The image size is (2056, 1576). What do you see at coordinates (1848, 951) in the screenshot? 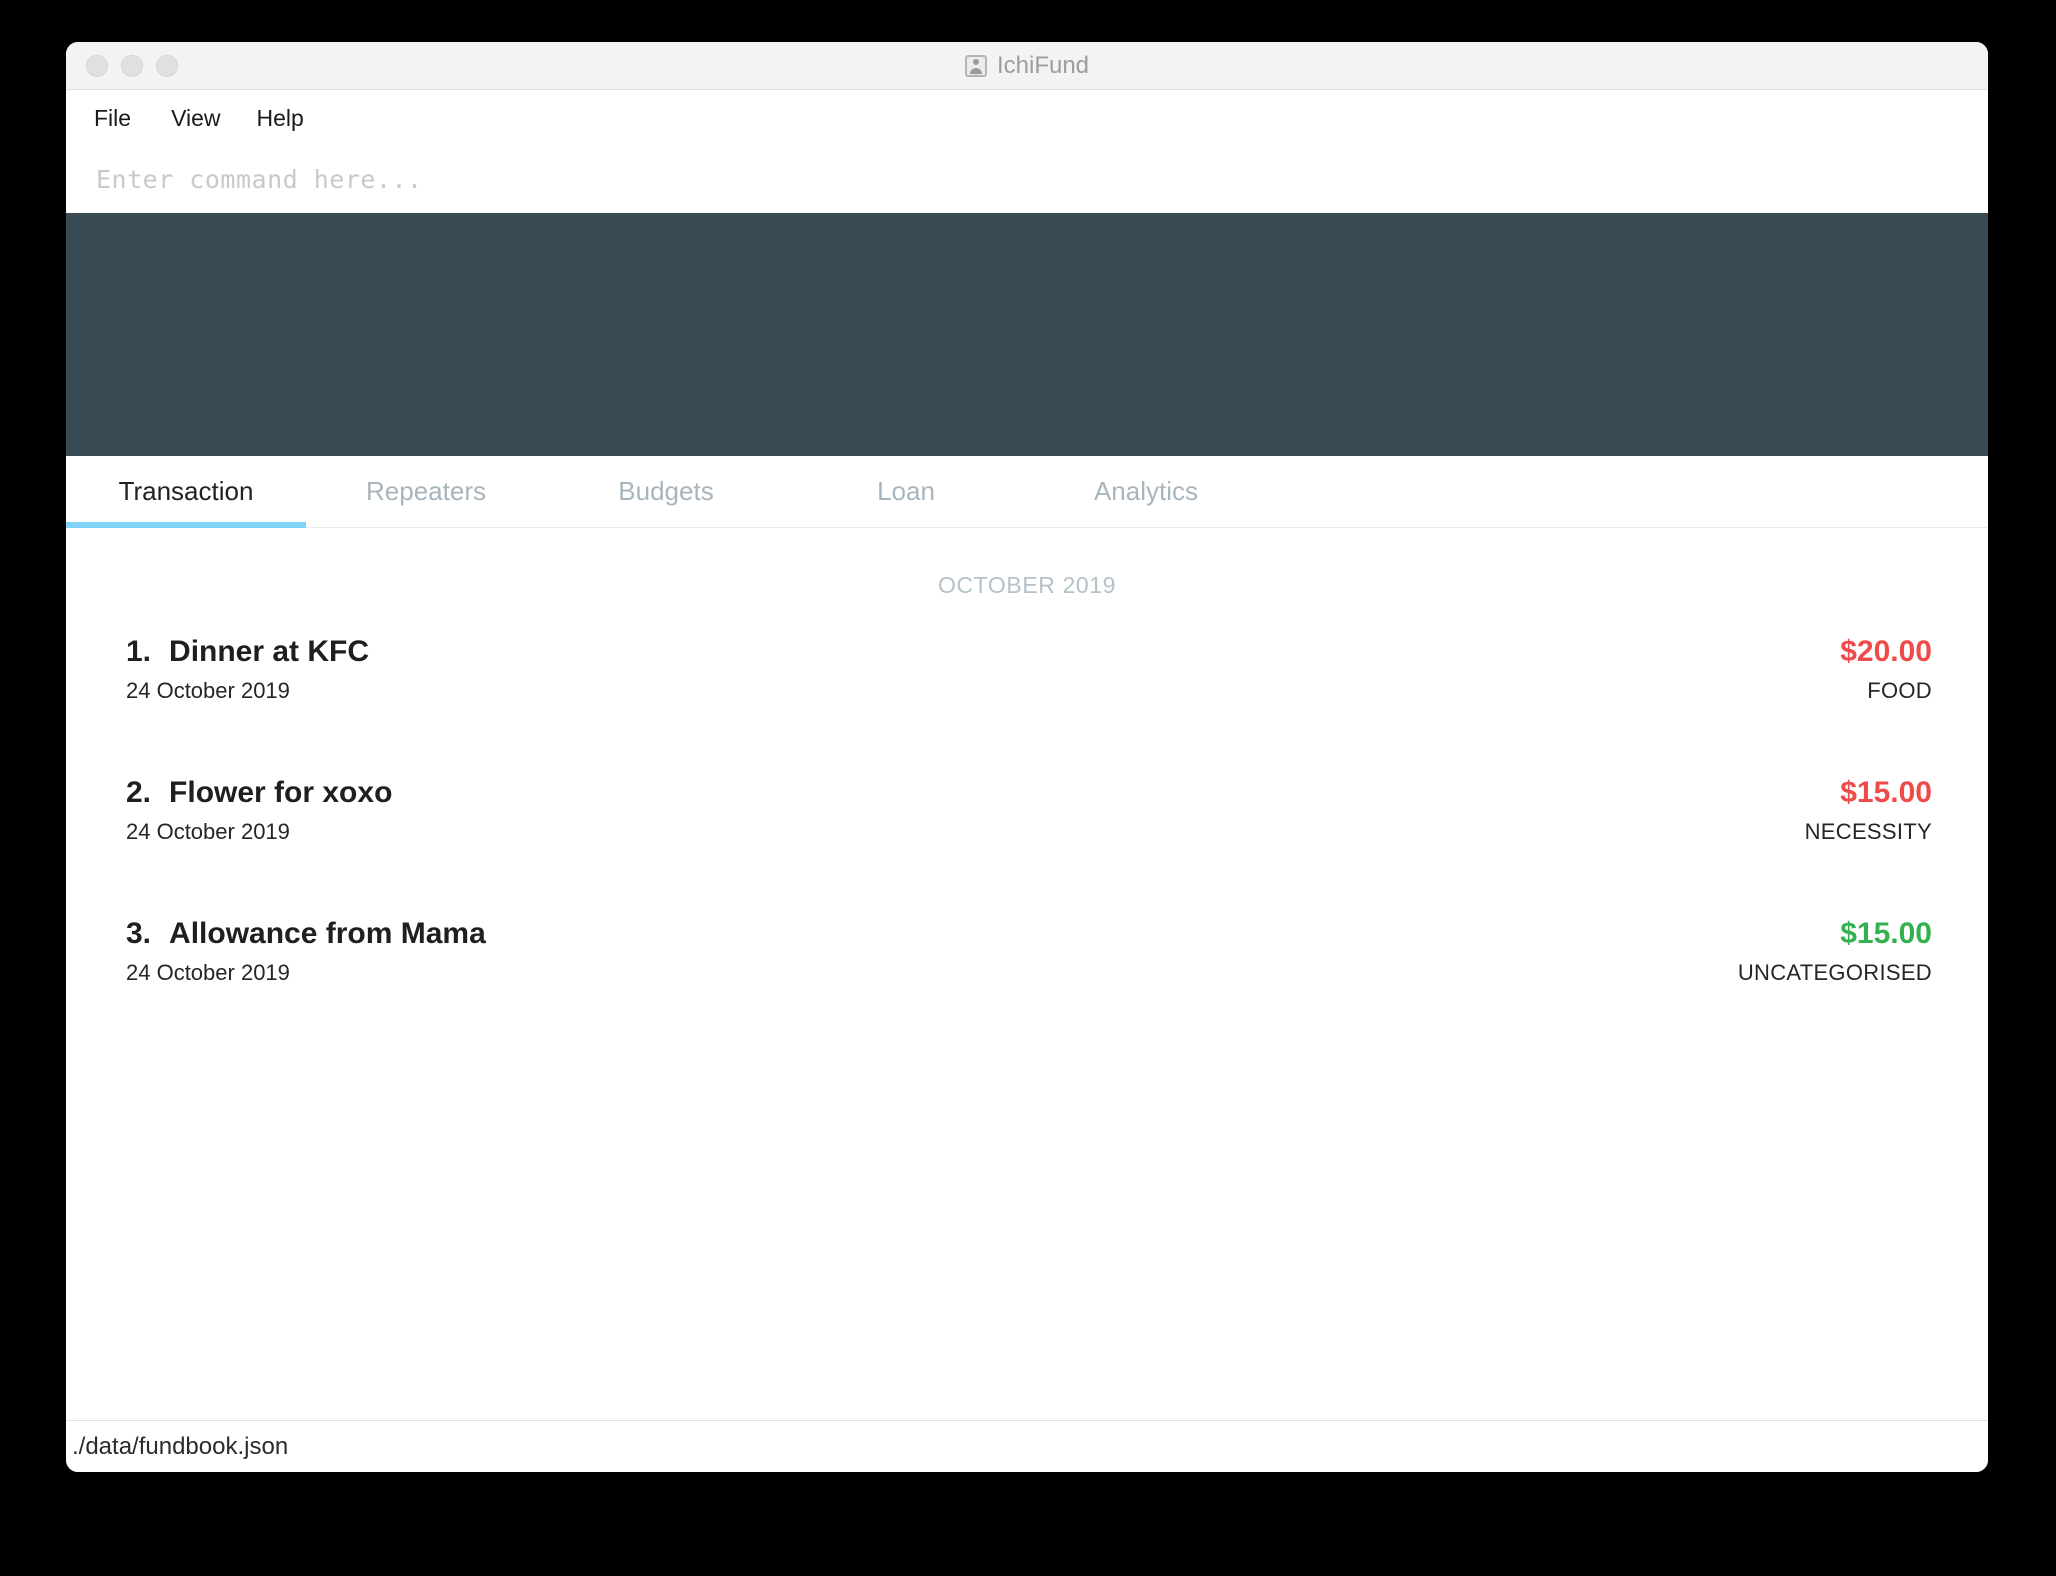
I see `transaction-amount-group: $15.00 UNCATEGORISED` at bounding box center [1848, 951].